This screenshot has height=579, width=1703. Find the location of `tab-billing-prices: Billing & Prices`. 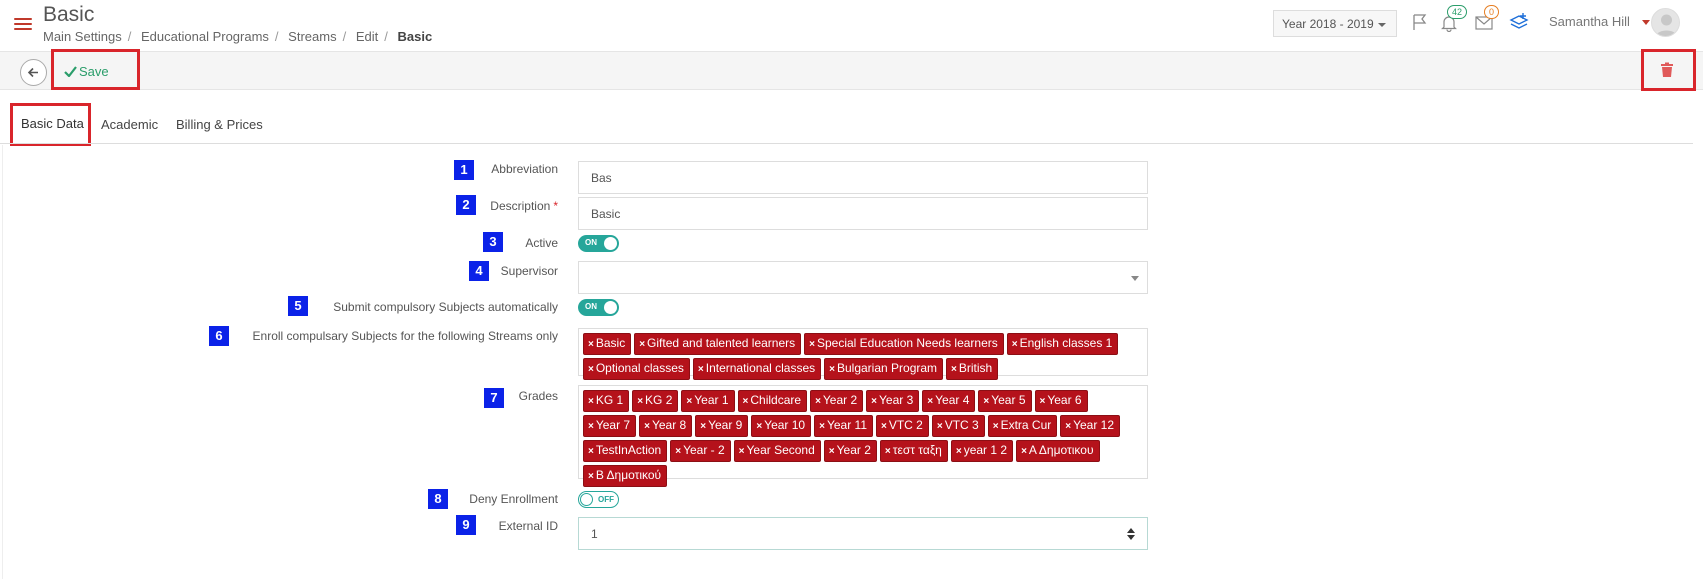

tab-billing-prices: Billing & Prices is located at coordinates (219, 124).